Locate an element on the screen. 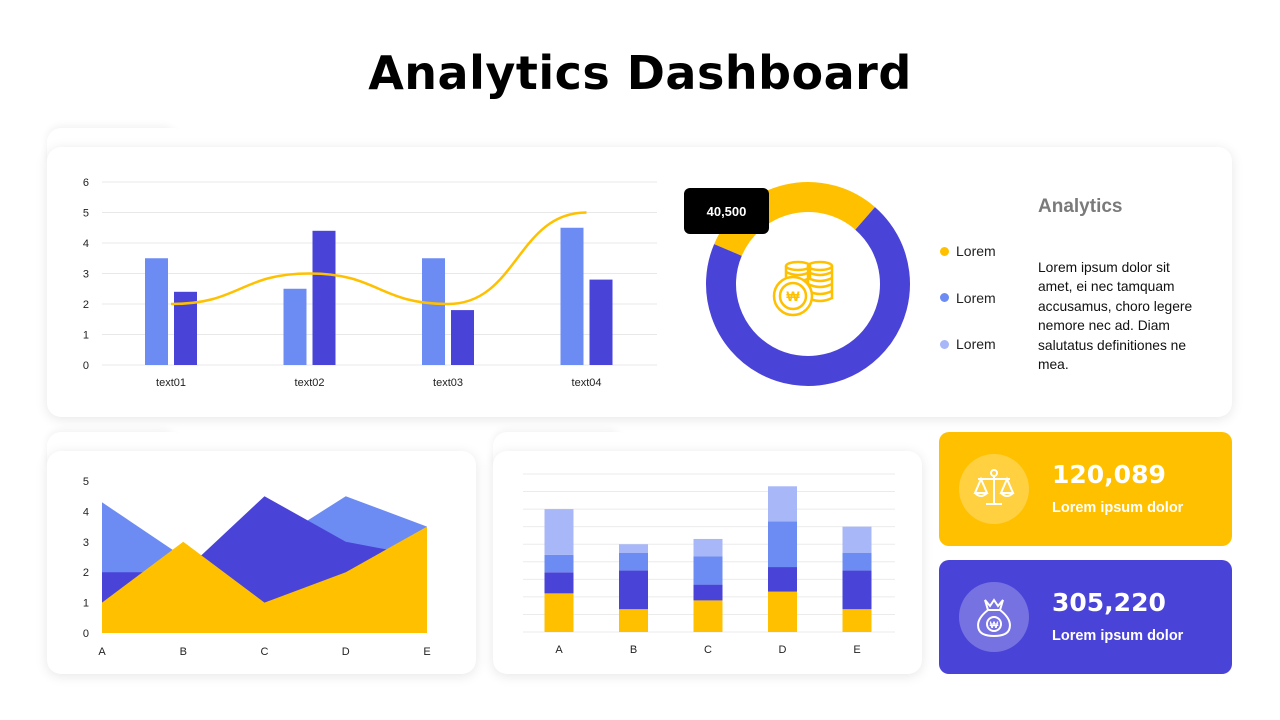 This screenshot has height=720, width=1280. x-tick-label: text04 is located at coordinates (587, 383).